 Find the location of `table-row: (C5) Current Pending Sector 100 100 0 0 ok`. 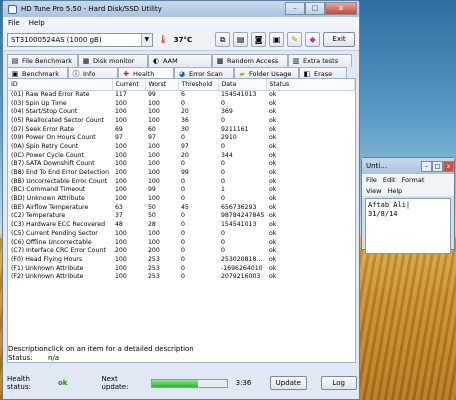

table-row: (C5) Current Pending Sector 100 100 0 0 ok is located at coordinates (181, 233).